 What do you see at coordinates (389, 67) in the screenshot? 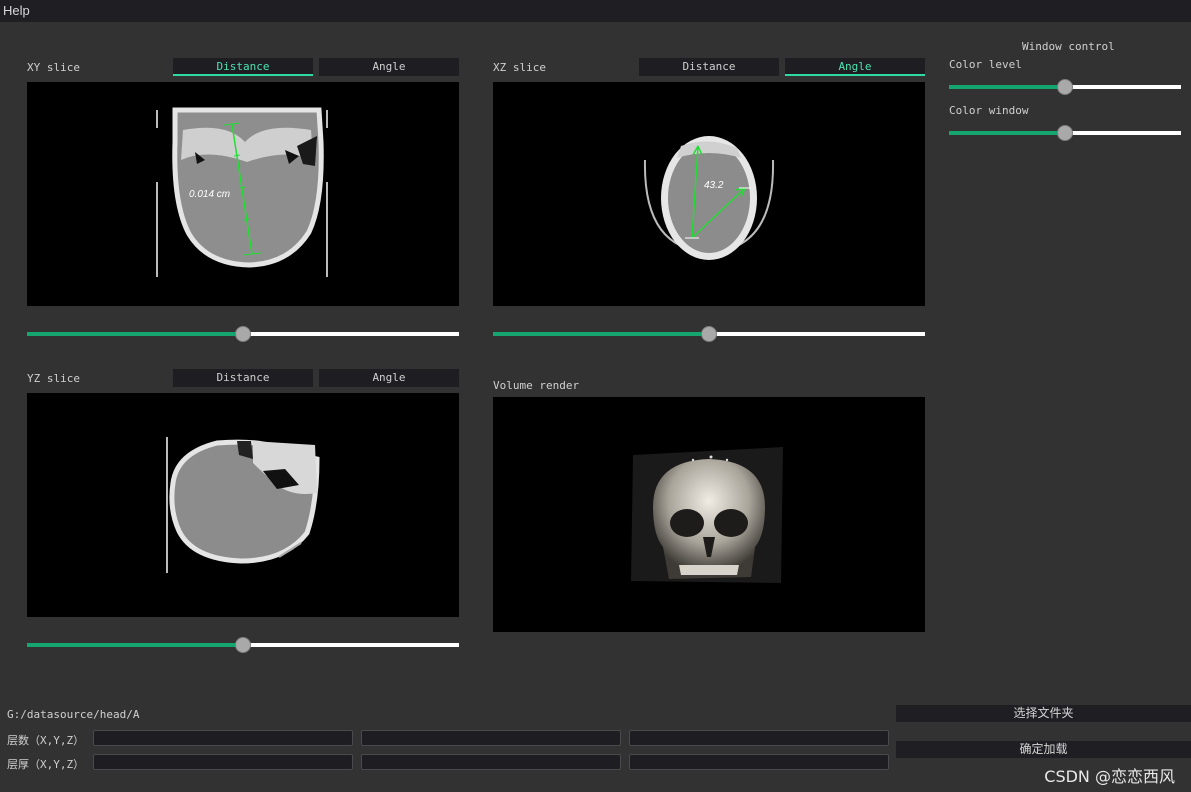
I see `xy-angle-button: Angle` at bounding box center [389, 67].